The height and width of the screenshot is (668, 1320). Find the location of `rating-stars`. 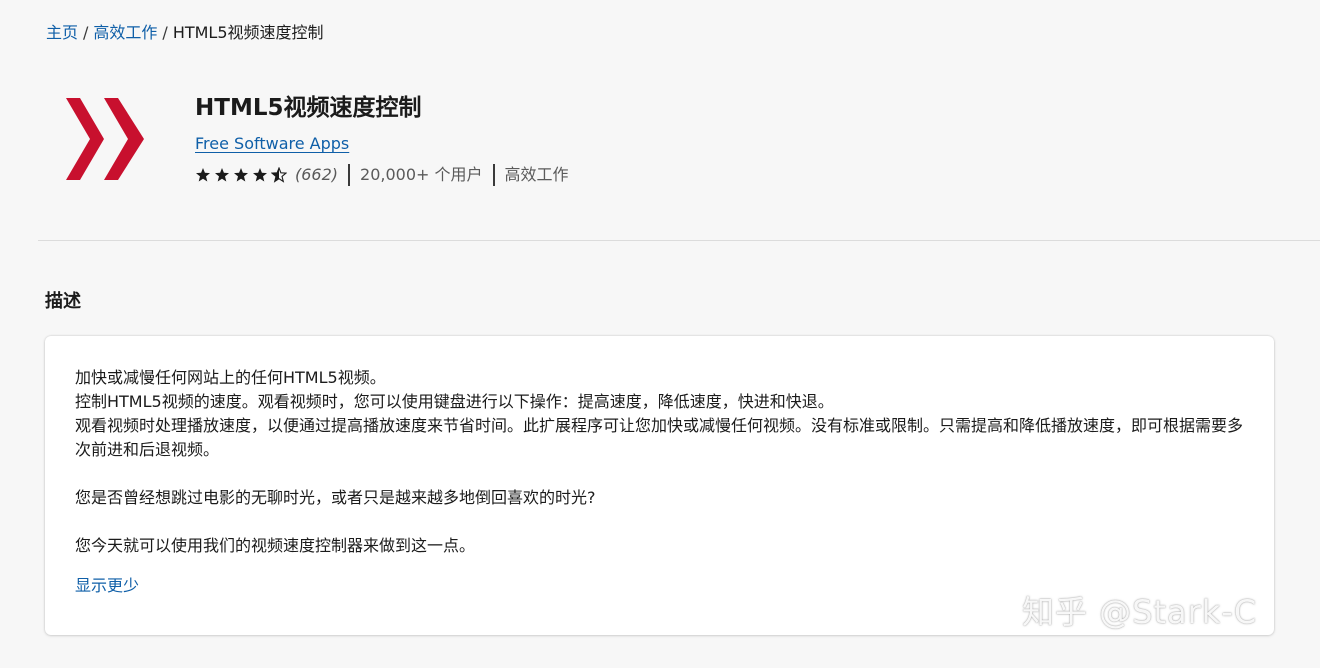

rating-stars is located at coordinates (241, 175).